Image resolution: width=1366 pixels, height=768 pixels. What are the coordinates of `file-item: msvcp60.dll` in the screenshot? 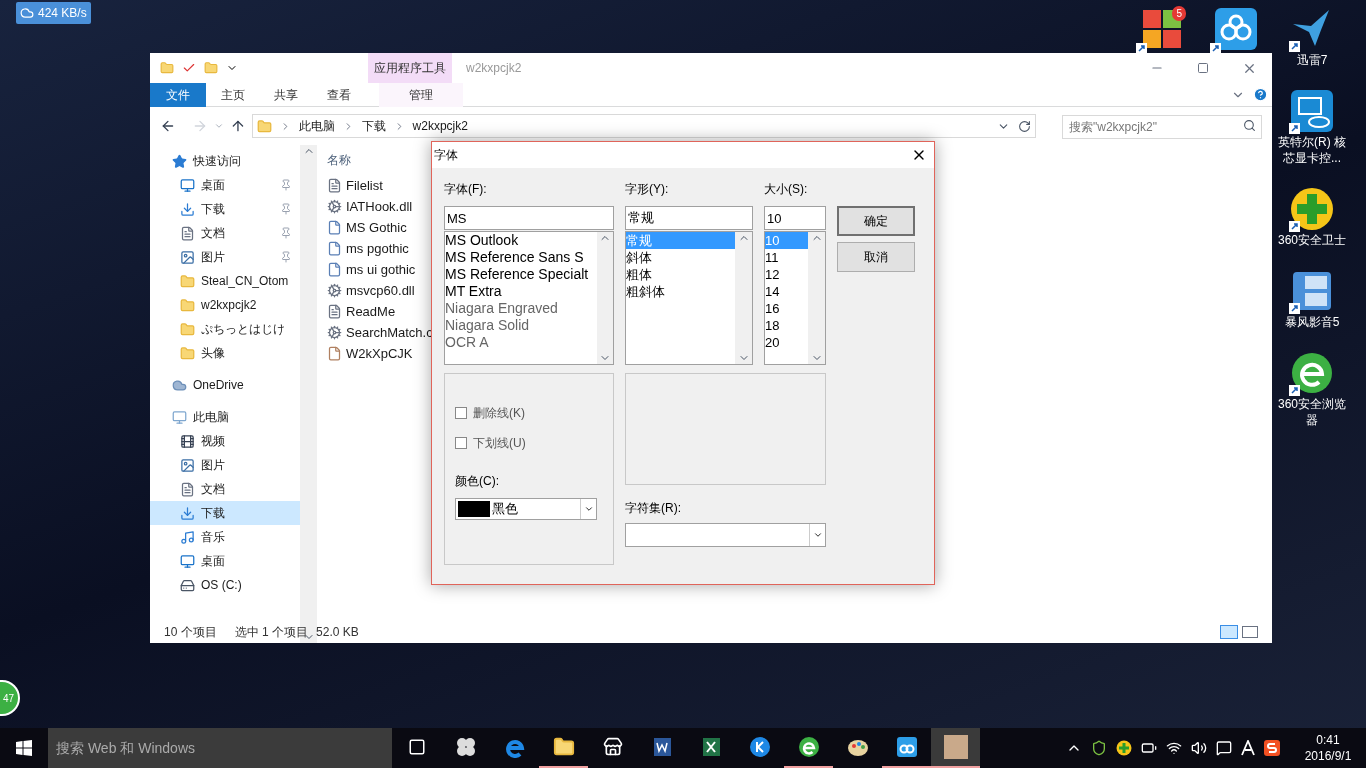 It's located at (371, 290).